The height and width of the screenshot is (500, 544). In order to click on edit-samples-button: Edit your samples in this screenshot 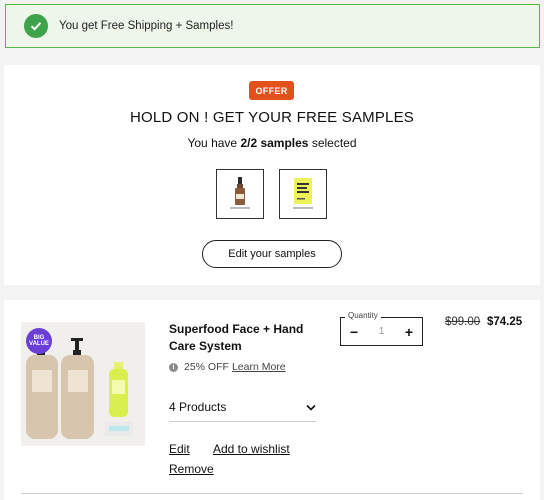, I will do `click(272, 254)`.